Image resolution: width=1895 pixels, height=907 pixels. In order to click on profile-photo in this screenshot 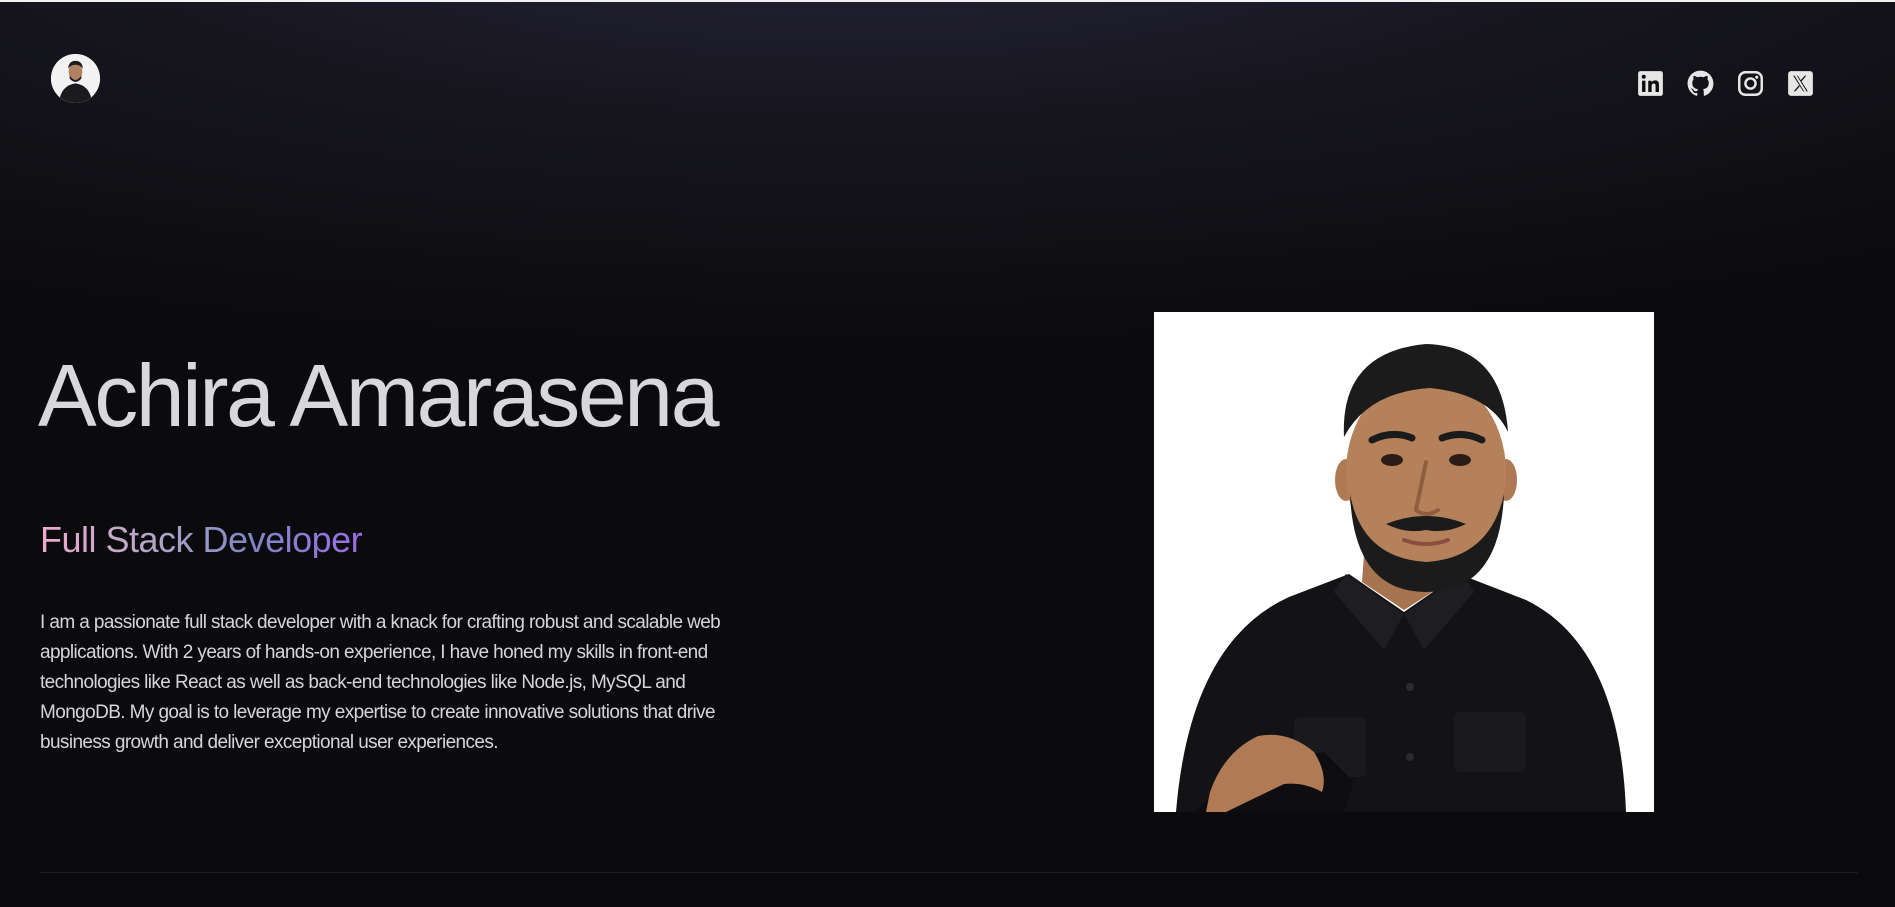, I will do `click(1404, 562)`.